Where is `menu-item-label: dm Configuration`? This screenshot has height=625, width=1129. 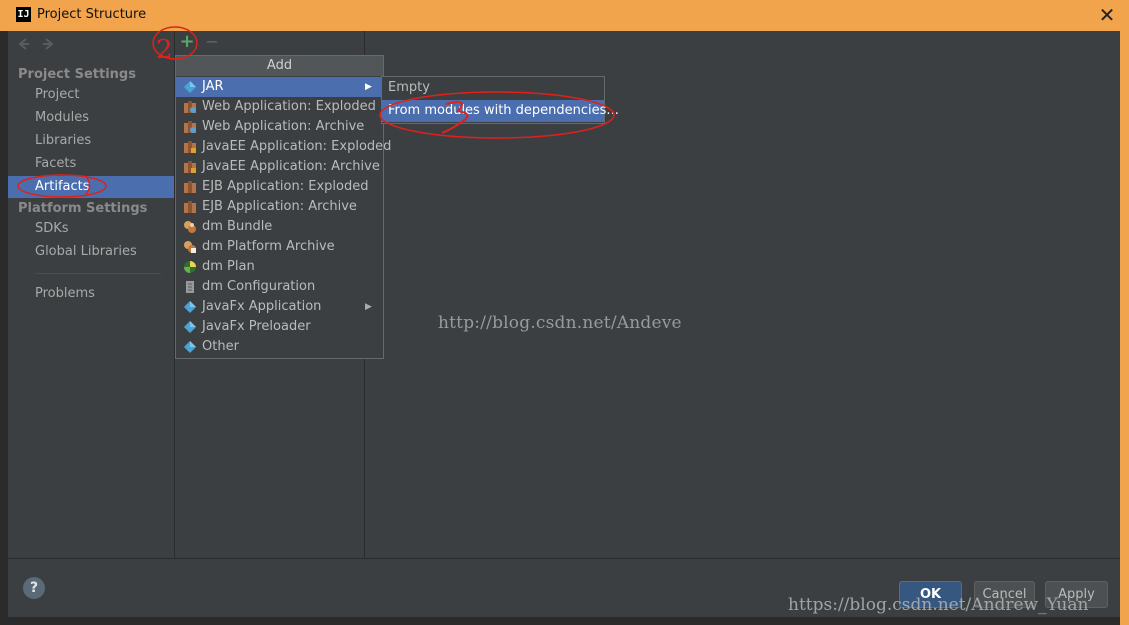
menu-item-label: dm Configuration is located at coordinates (259, 286).